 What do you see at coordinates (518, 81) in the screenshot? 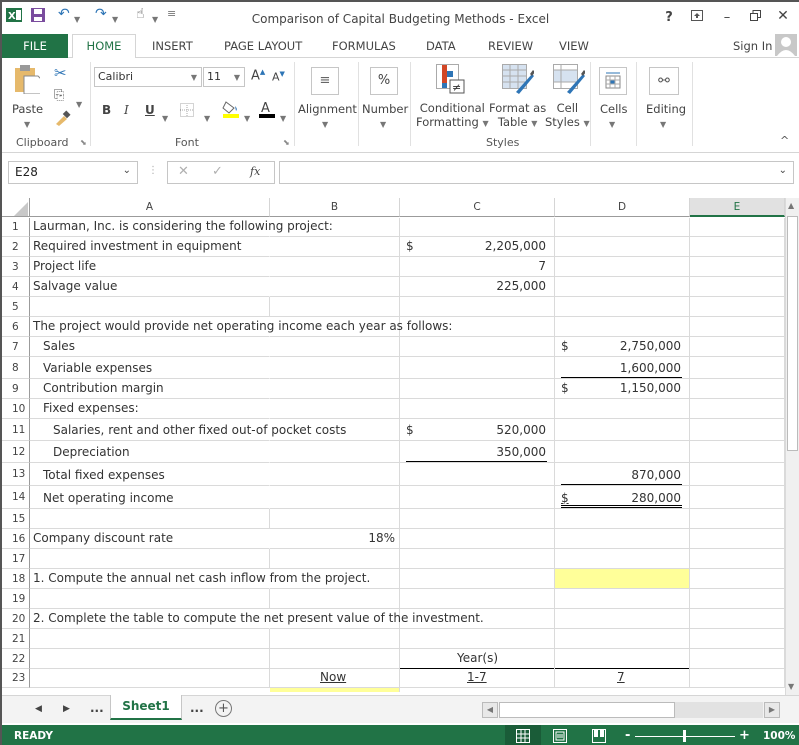
I see `format-as-table-icon` at bounding box center [518, 81].